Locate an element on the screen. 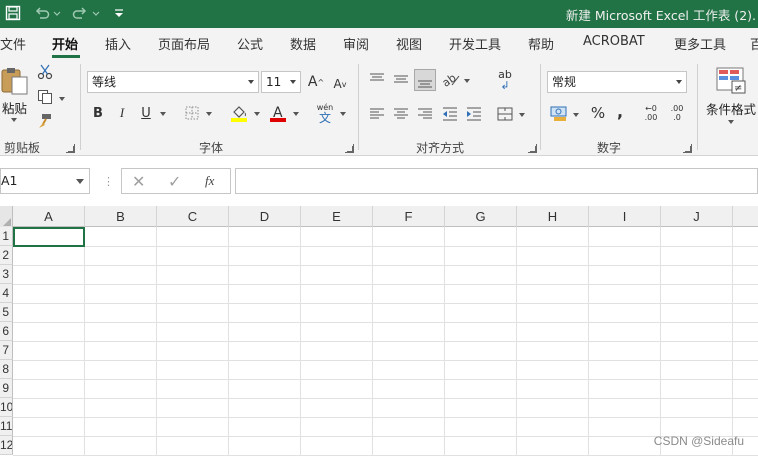  accounting-format-icon is located at coordinates (559, 113).